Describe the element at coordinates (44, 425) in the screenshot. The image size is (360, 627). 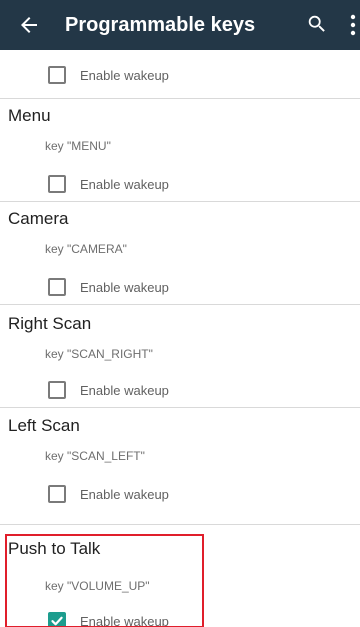
I see `key-title: Left Scan` at that location.